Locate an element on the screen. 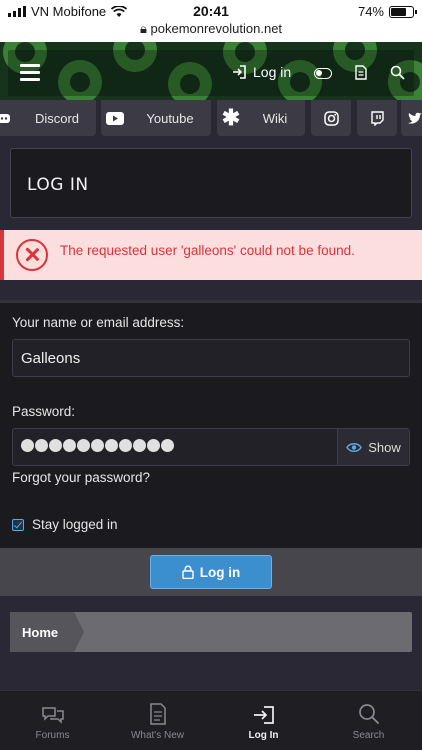 The width and height of the screenshot is (422, 750). breadcrumb-home: Home is located at coordinates (47, 632).